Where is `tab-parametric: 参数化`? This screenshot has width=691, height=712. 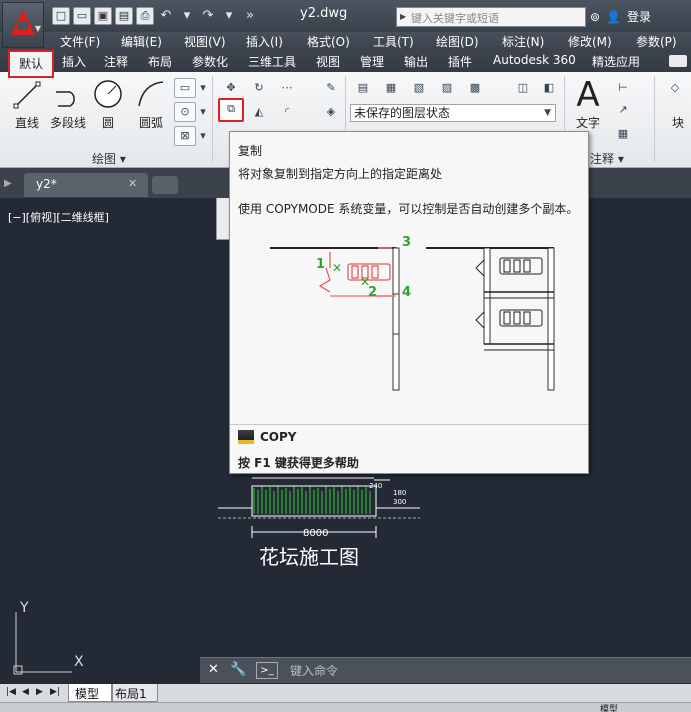
tab-parametric: 参数化 is located at coordinates (210, 61).